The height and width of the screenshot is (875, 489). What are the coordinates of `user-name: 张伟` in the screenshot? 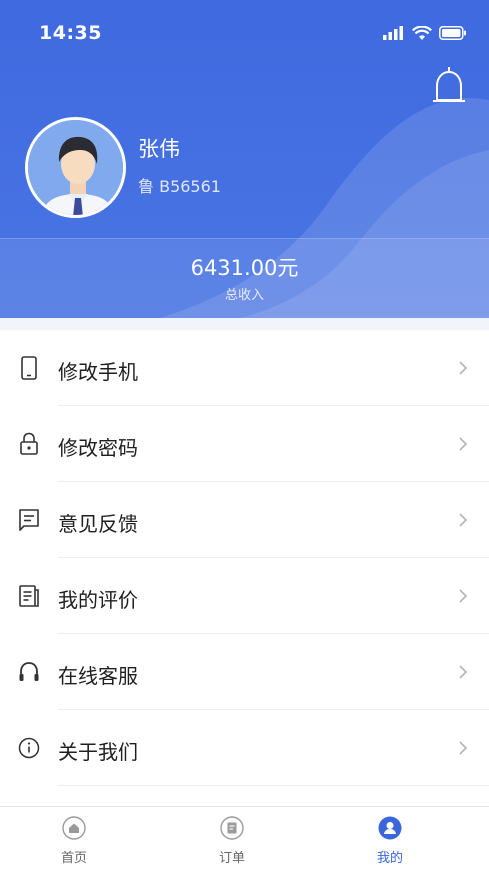 It's located at (159, 149).